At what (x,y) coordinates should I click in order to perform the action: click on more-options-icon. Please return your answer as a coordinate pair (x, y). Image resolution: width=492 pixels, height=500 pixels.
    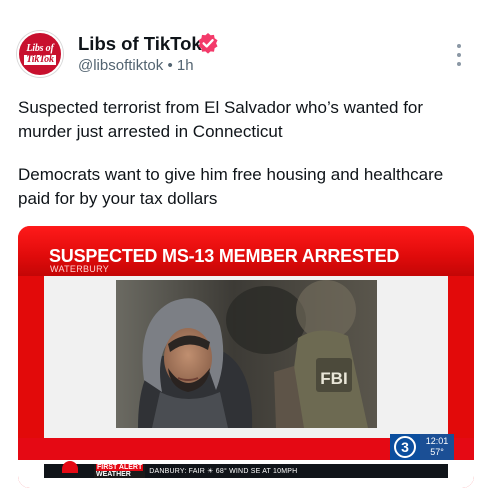
    Looking at the image, I should click on (459, 55).